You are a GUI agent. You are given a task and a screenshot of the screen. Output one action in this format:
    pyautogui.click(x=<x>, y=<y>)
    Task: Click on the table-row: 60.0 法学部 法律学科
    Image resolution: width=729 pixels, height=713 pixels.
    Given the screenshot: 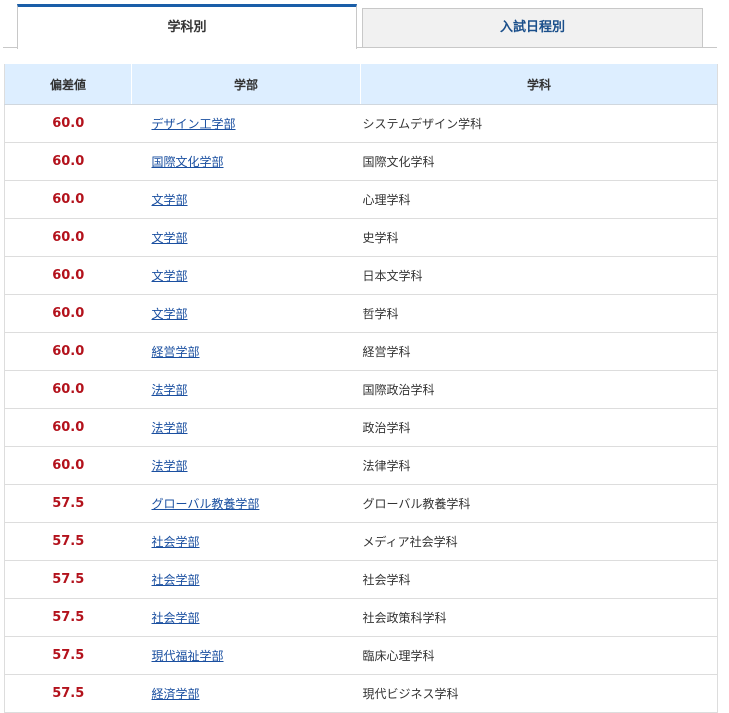 What is the action you would take?
    pyautogui.click(x=361, y=465)
    